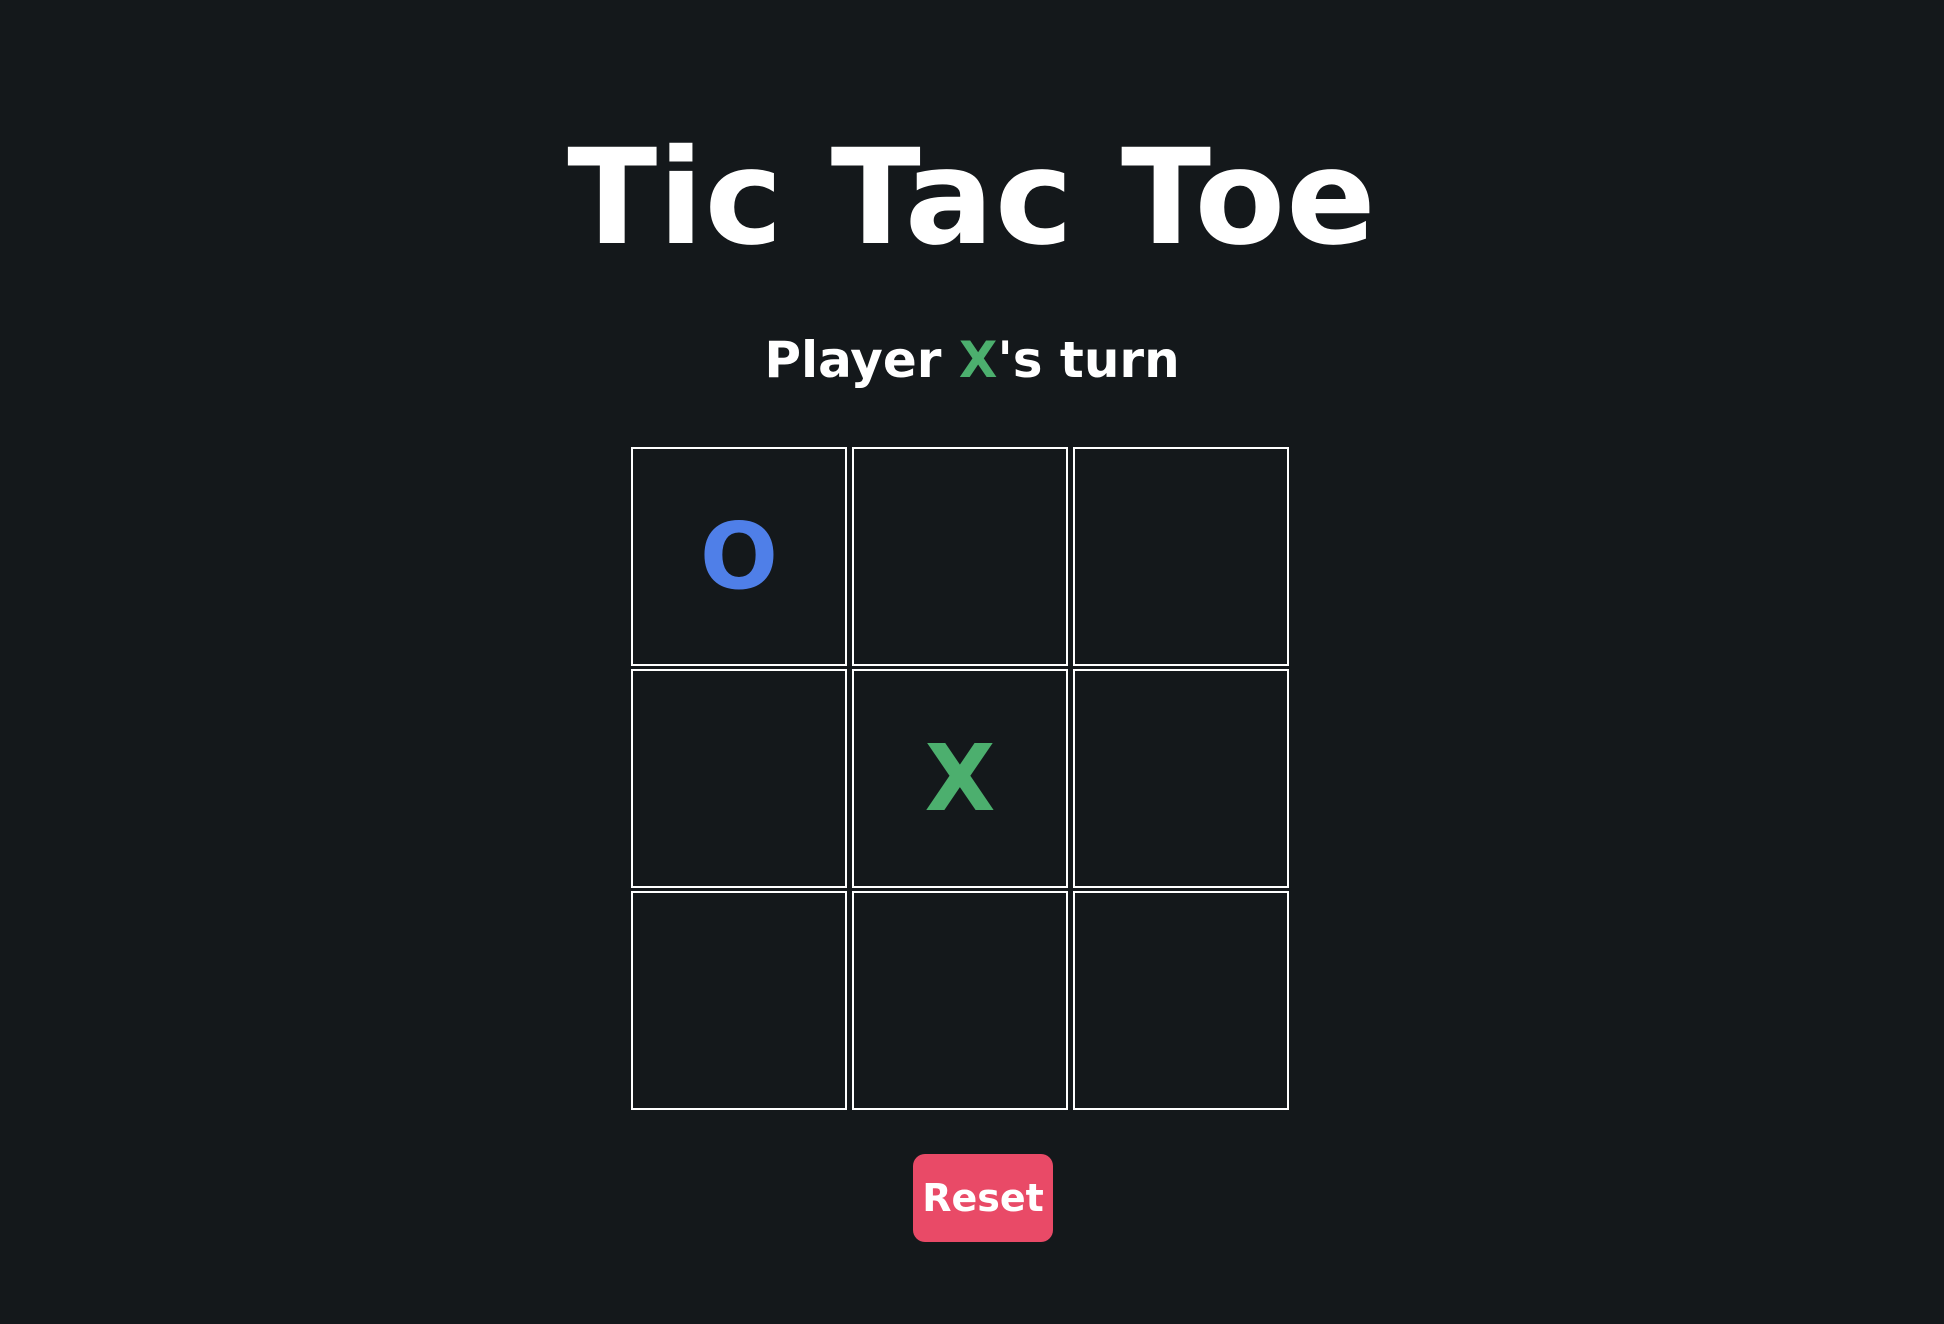 This screenshot has height=1324, width=1944. I want to click on reset-button: Reset, so click(983, 1198).